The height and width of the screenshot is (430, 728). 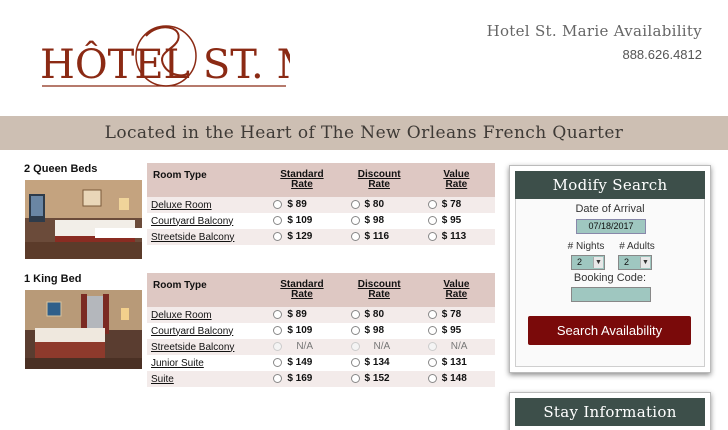 I want to click on room-link: Junior Suite, so click(x=177, y=363).